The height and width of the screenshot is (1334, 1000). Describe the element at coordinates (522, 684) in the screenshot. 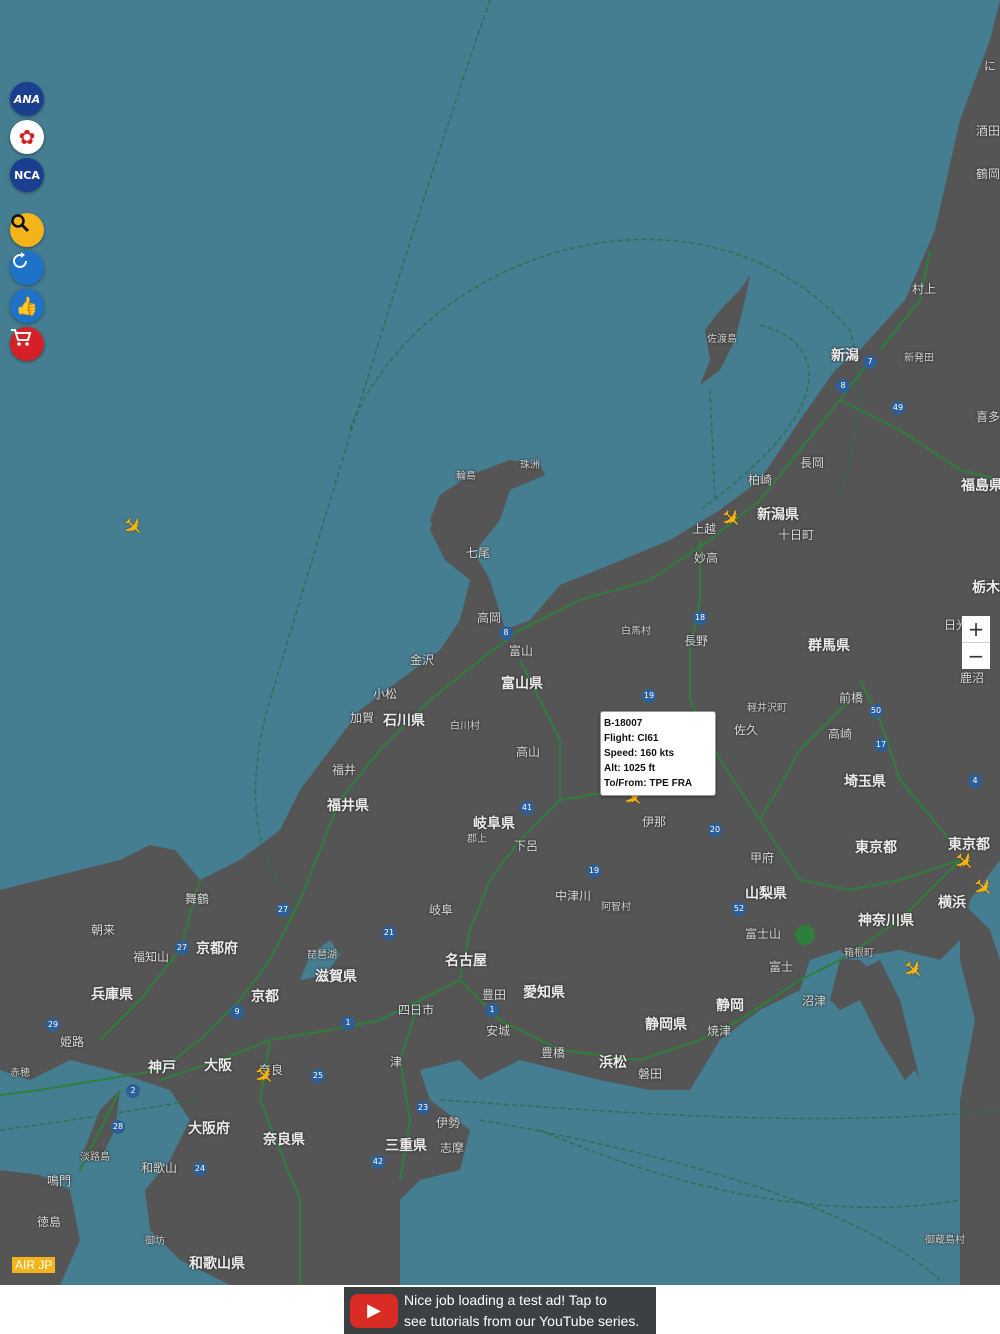

I see `prefecture-label: 富山県` at that location.